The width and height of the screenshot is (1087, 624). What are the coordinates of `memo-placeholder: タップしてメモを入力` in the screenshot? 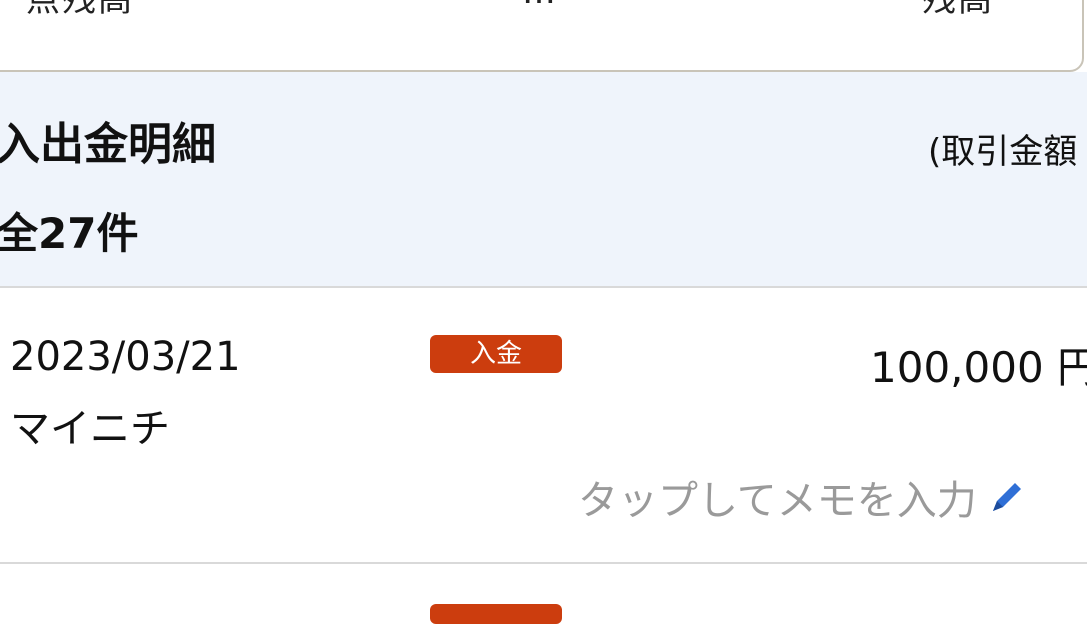 It's located at (777, 501).